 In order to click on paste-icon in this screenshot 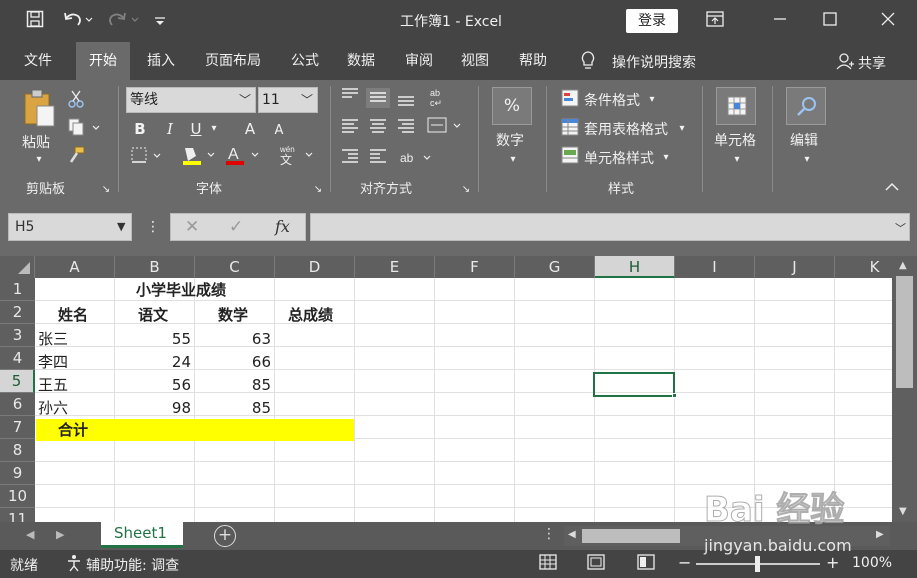, I will do `click(39, 108)`.